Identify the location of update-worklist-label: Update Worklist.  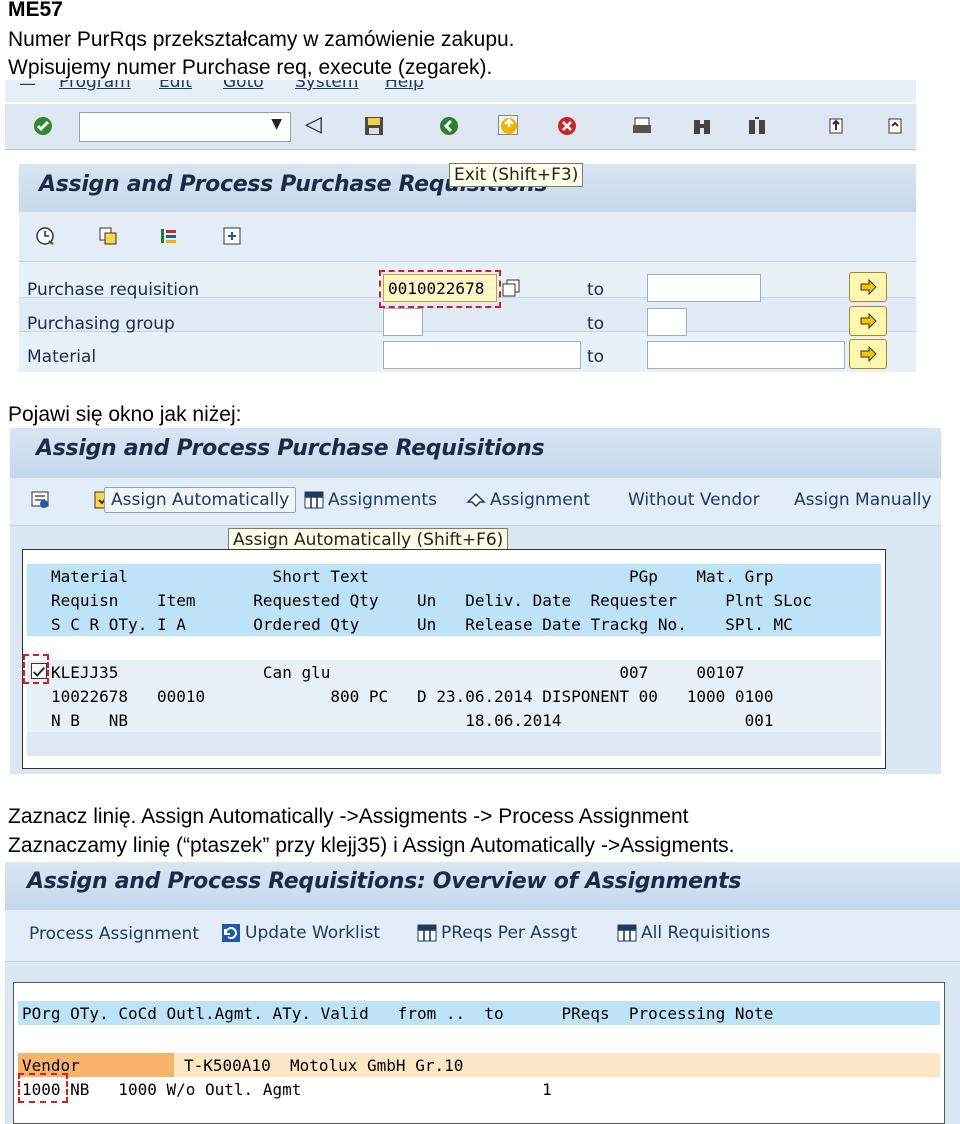
(312, 933).